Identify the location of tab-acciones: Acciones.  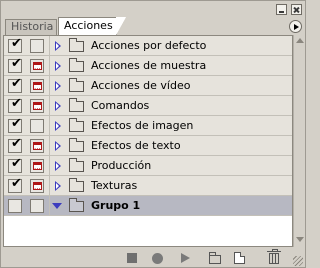
(92, 26).